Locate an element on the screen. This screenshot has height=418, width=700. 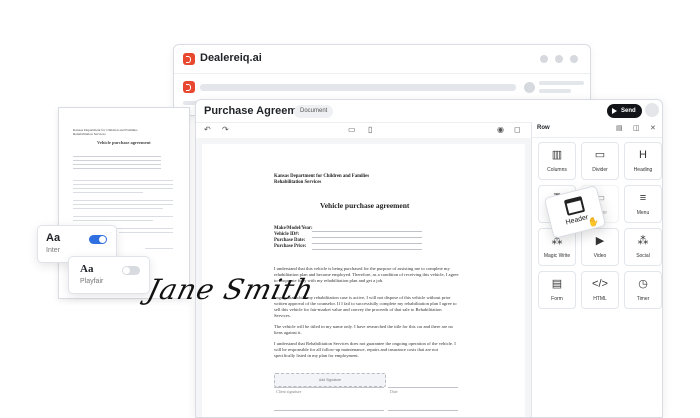
timer-icon: ◷ is located at coordinates (643, 284).